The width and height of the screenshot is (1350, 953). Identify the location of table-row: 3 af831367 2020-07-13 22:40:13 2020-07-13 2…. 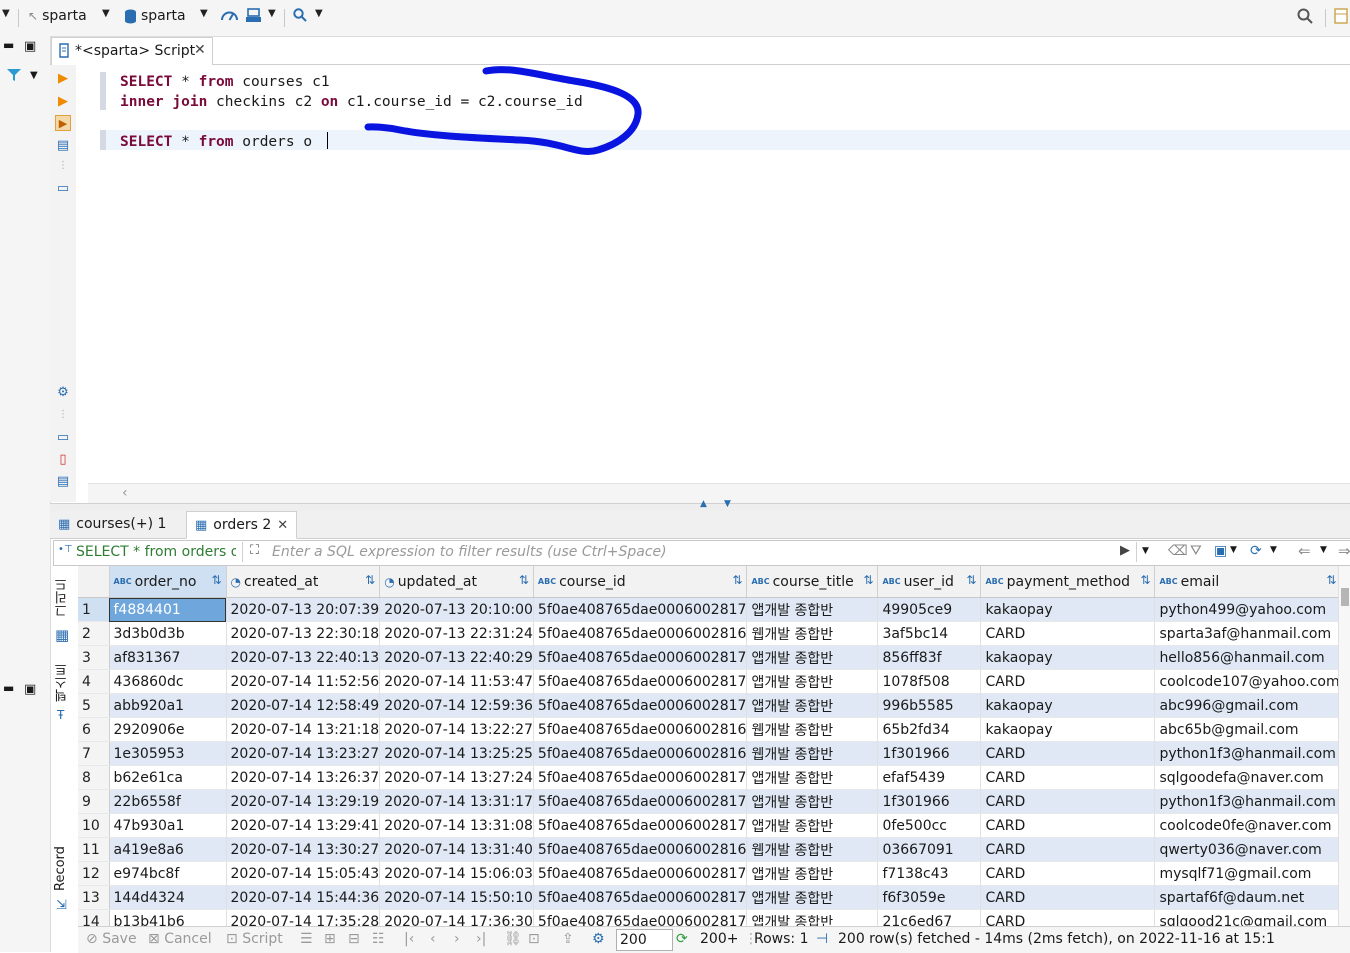
(710, 657).